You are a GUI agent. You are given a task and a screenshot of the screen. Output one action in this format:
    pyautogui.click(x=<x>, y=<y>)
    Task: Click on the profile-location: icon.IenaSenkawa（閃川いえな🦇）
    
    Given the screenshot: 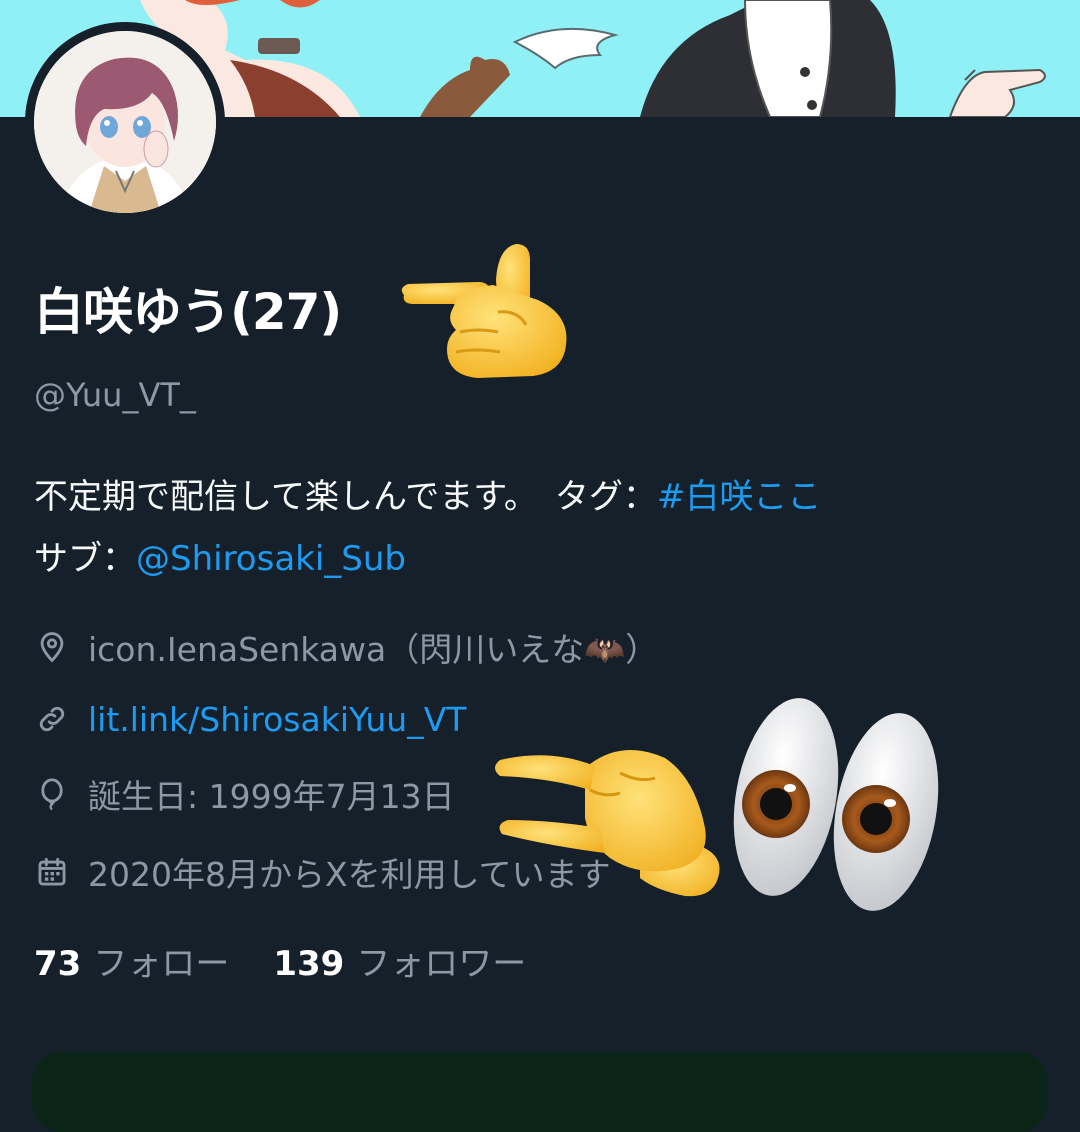 What is the action you would take?
    pyautogui.click(x=346, y=647)
    